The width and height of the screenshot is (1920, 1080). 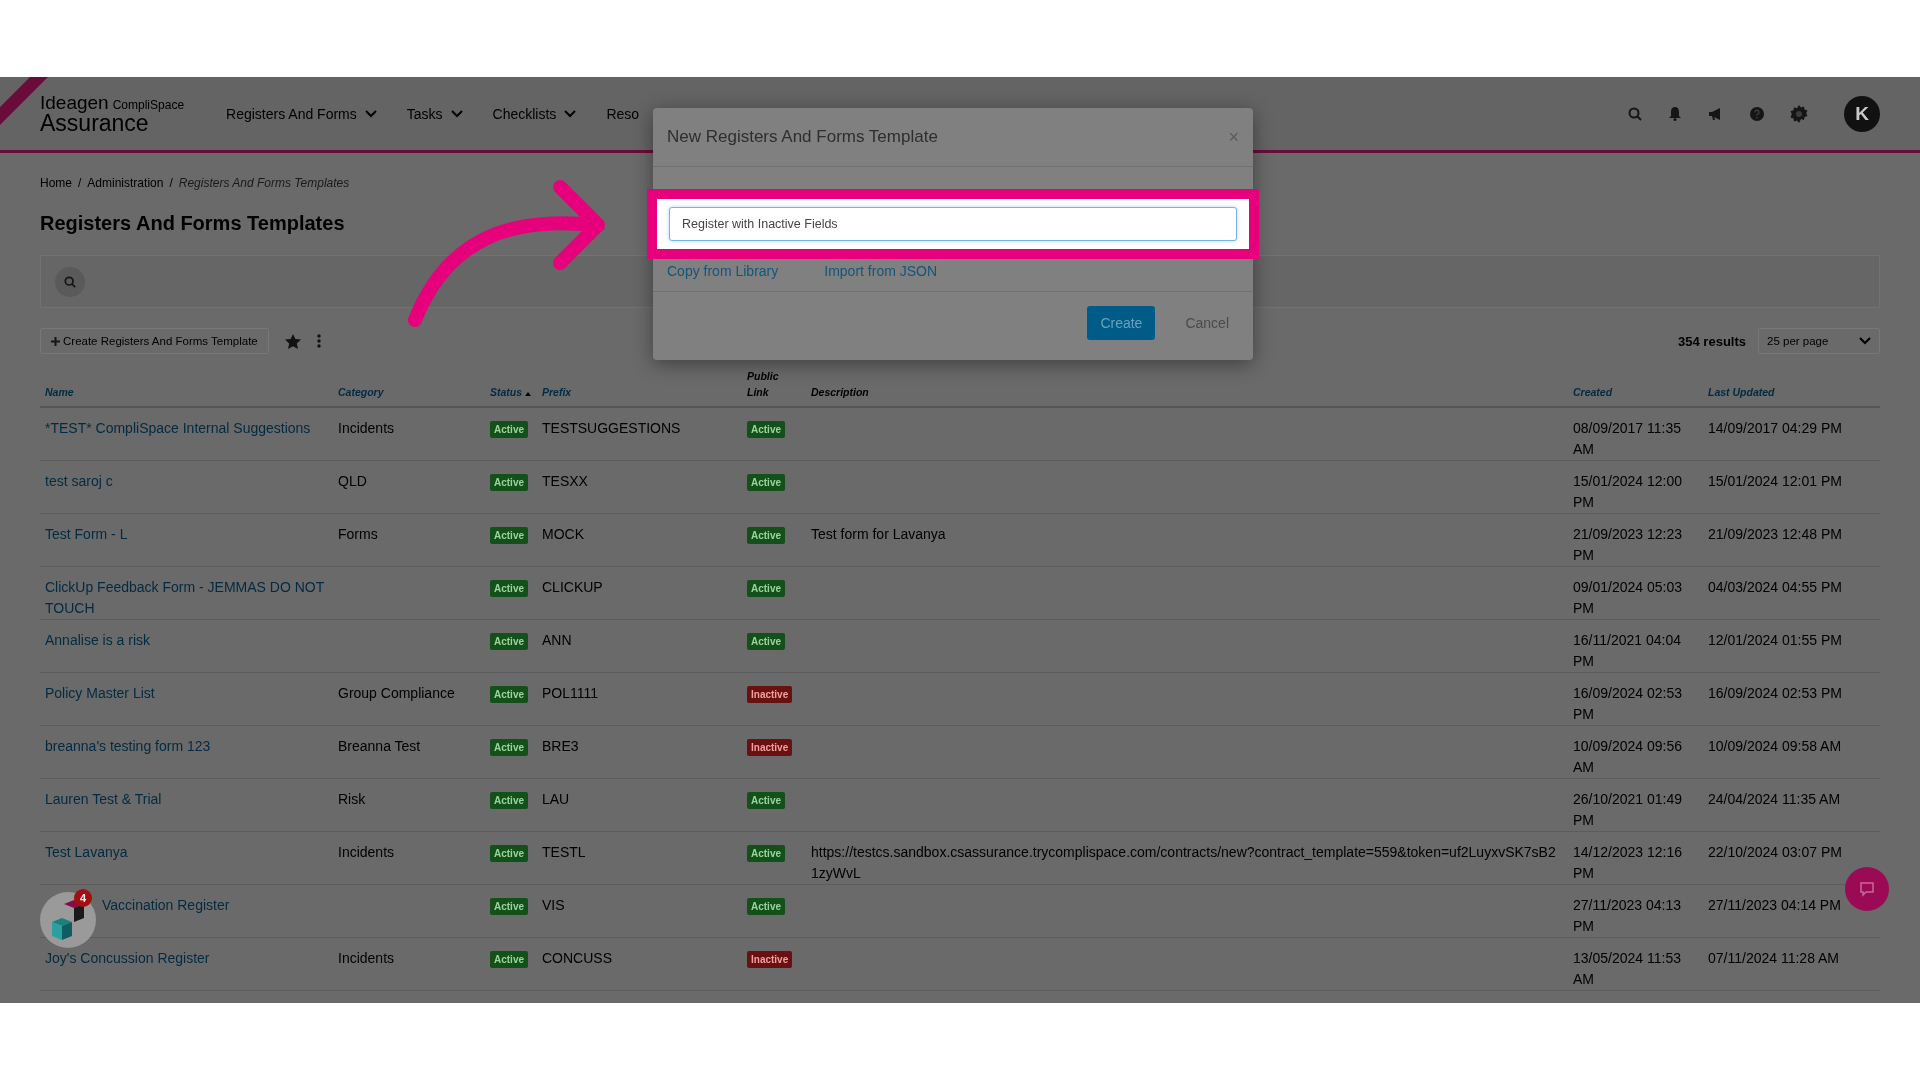 What do you see at coordinates (1627, 968) in the screenshot?
I see `created-date: 13/05/2024 11:53 AM` at bounding box center [1627, 968].